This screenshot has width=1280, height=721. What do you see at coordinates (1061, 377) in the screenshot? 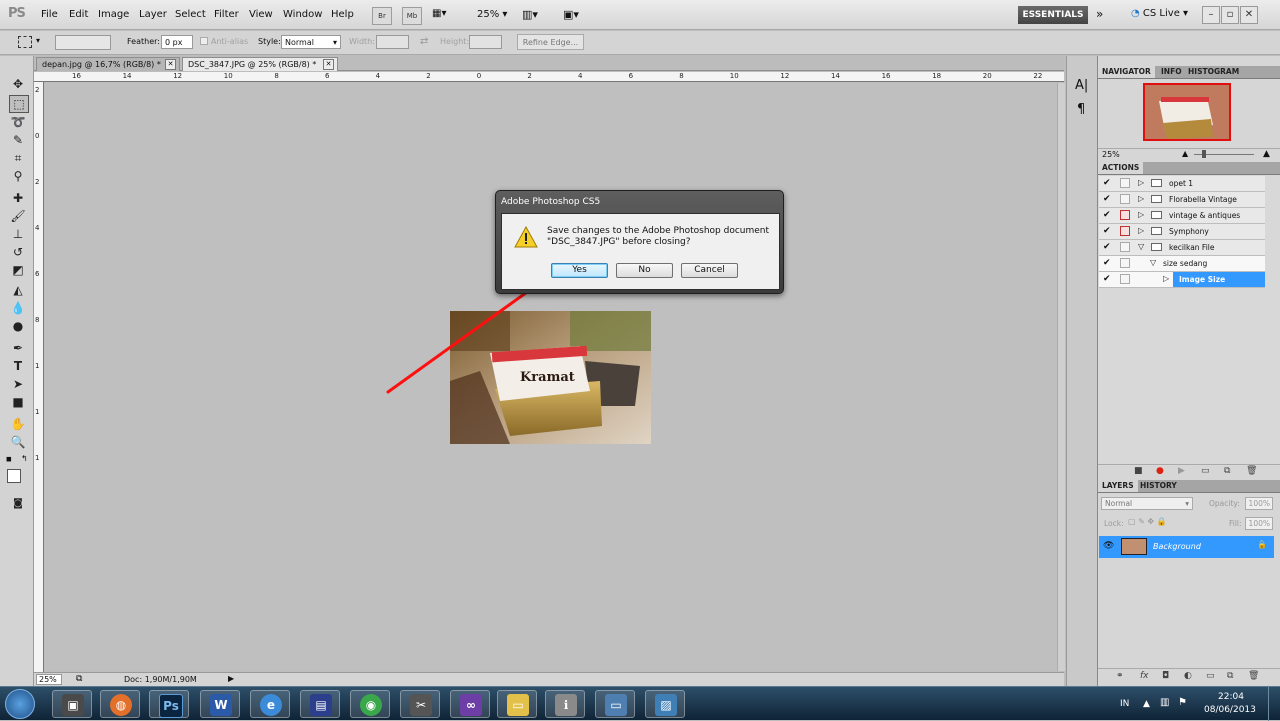
I see `vertical-scrollbar` at bounding box center [1061, 377].